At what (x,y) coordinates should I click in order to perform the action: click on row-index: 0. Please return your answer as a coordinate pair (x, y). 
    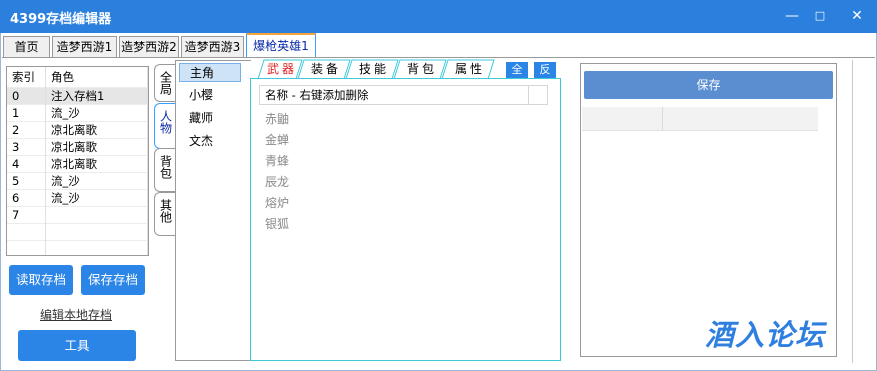
    Looking at the image, I should click on (26, 96).